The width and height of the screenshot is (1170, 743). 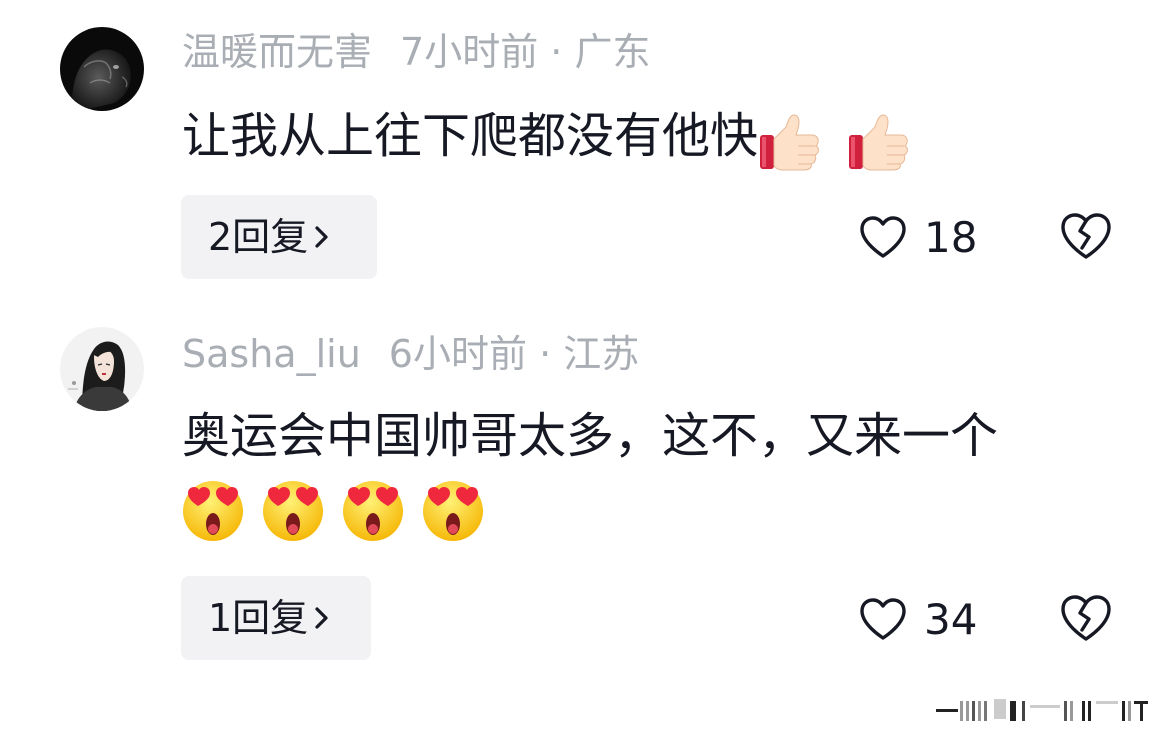 What do you see at coordinates (271, 354) in the screenshot?
I see `username: Sasha_liu` at bounding box center [271, 354].